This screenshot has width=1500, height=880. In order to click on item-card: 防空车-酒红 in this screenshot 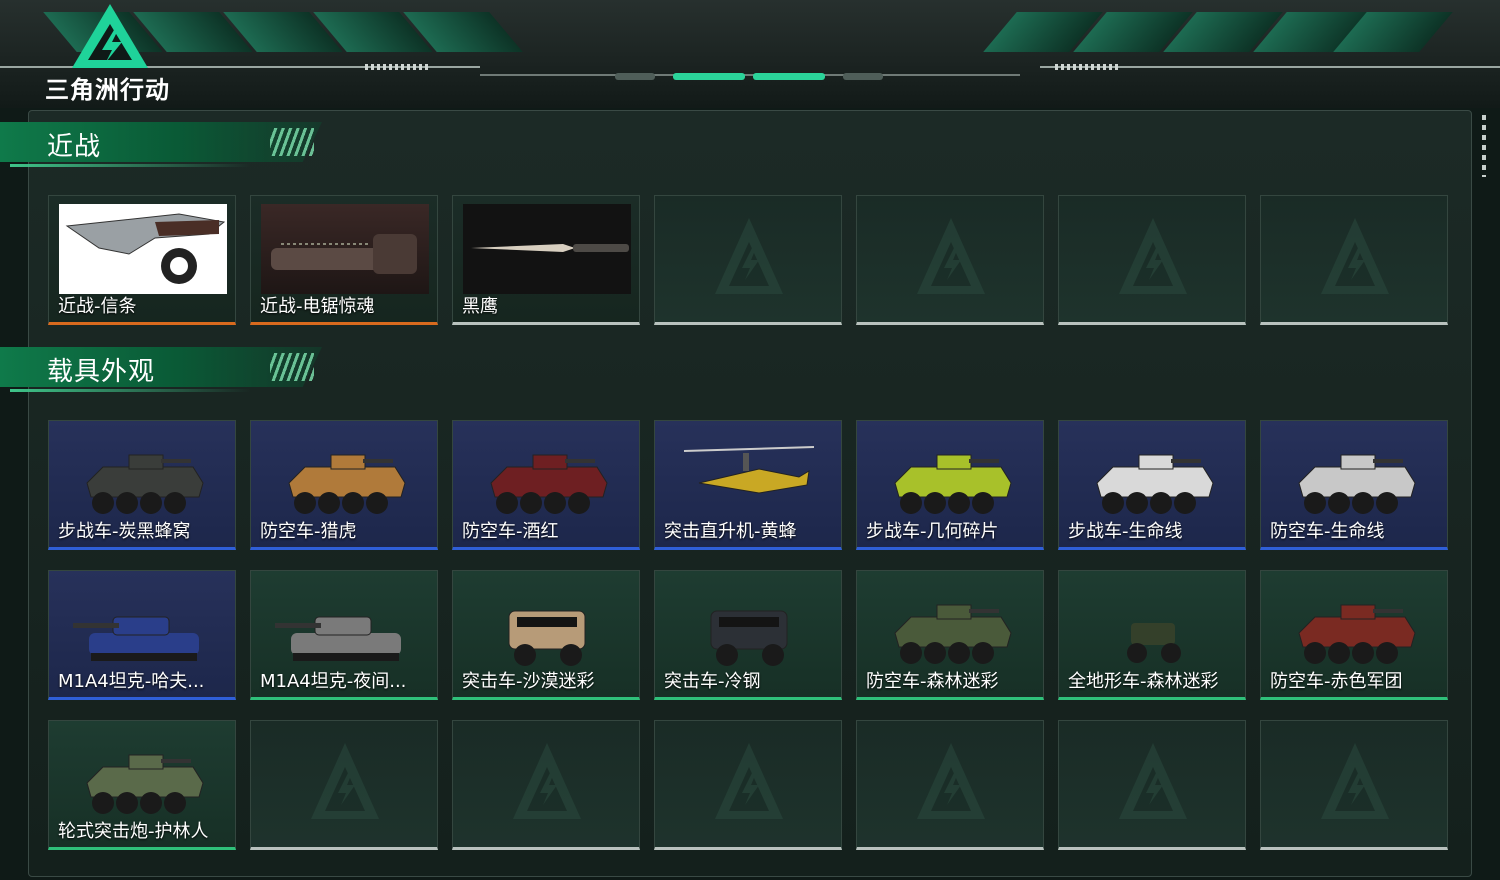, I will do `click(546, 485)`.